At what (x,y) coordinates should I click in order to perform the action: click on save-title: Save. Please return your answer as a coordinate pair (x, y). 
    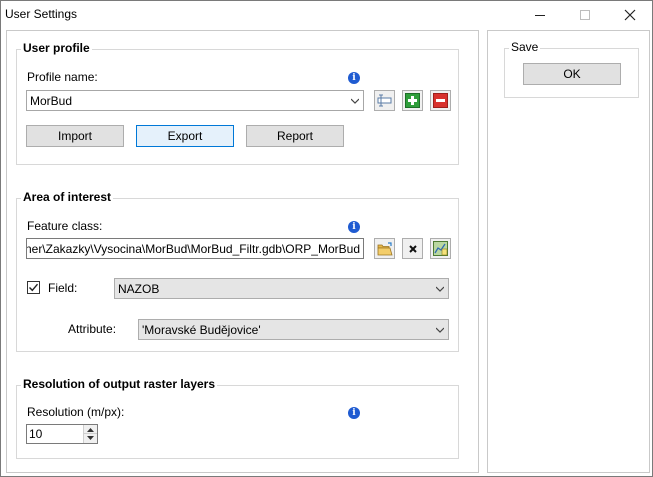
    Looking at the image, I should click on (525, 47).